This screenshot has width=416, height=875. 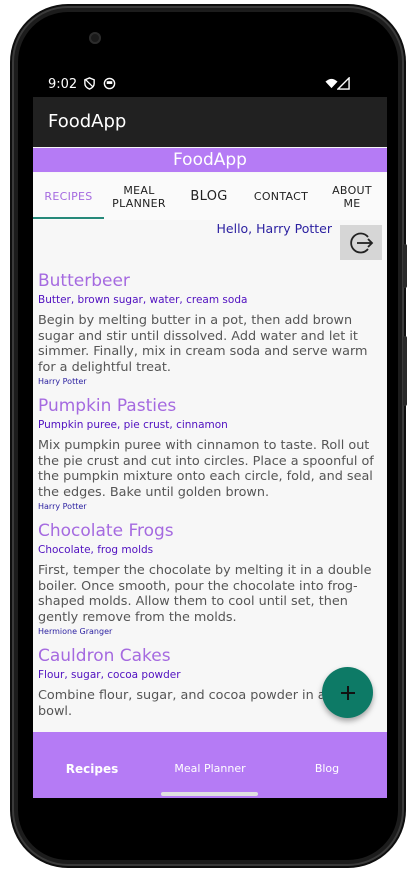 I want to click on recipe-ingredients: Chocolate, frog molds, so click(x=96, y=550).